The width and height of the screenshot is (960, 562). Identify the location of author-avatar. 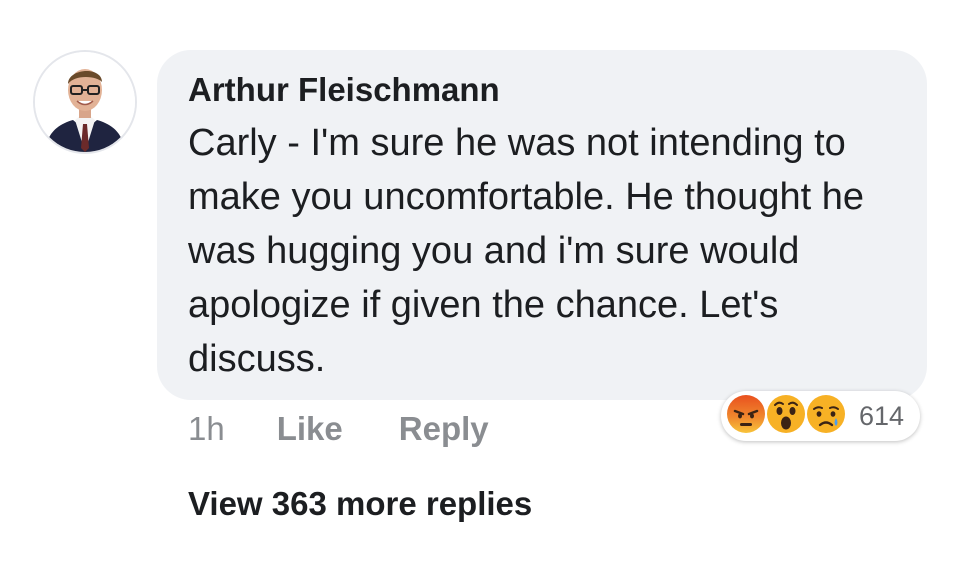
(85, 102).